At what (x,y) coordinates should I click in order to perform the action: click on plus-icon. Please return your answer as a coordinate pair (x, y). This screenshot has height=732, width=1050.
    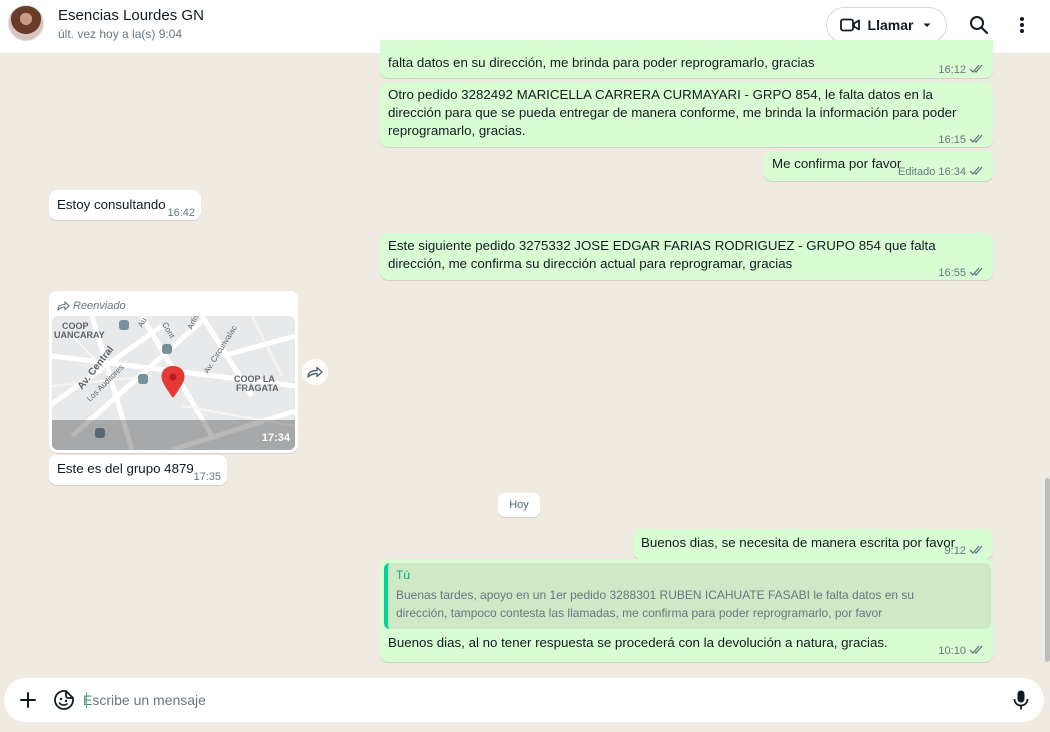
    Looking at the image, I should click on (28, 700).